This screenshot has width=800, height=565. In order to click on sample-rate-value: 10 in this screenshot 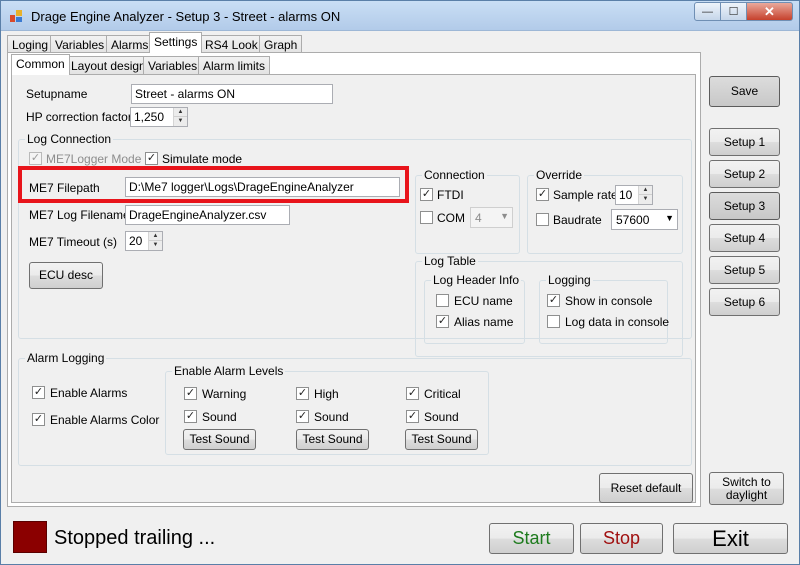, I will do `click(626, 195)`.